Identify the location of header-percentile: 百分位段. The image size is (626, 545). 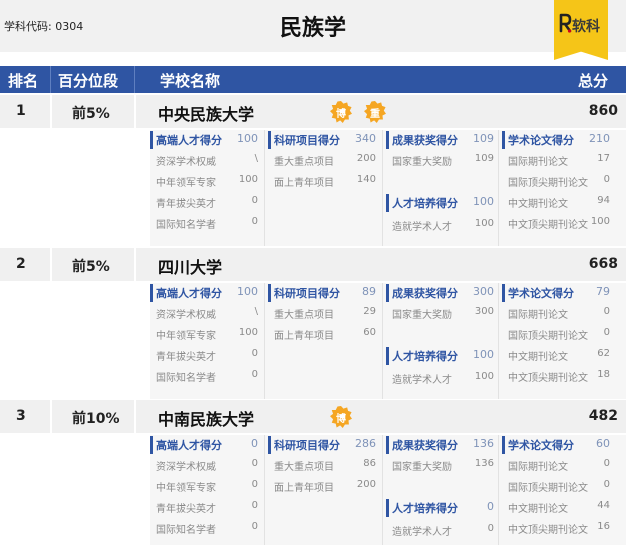
(88, 80).